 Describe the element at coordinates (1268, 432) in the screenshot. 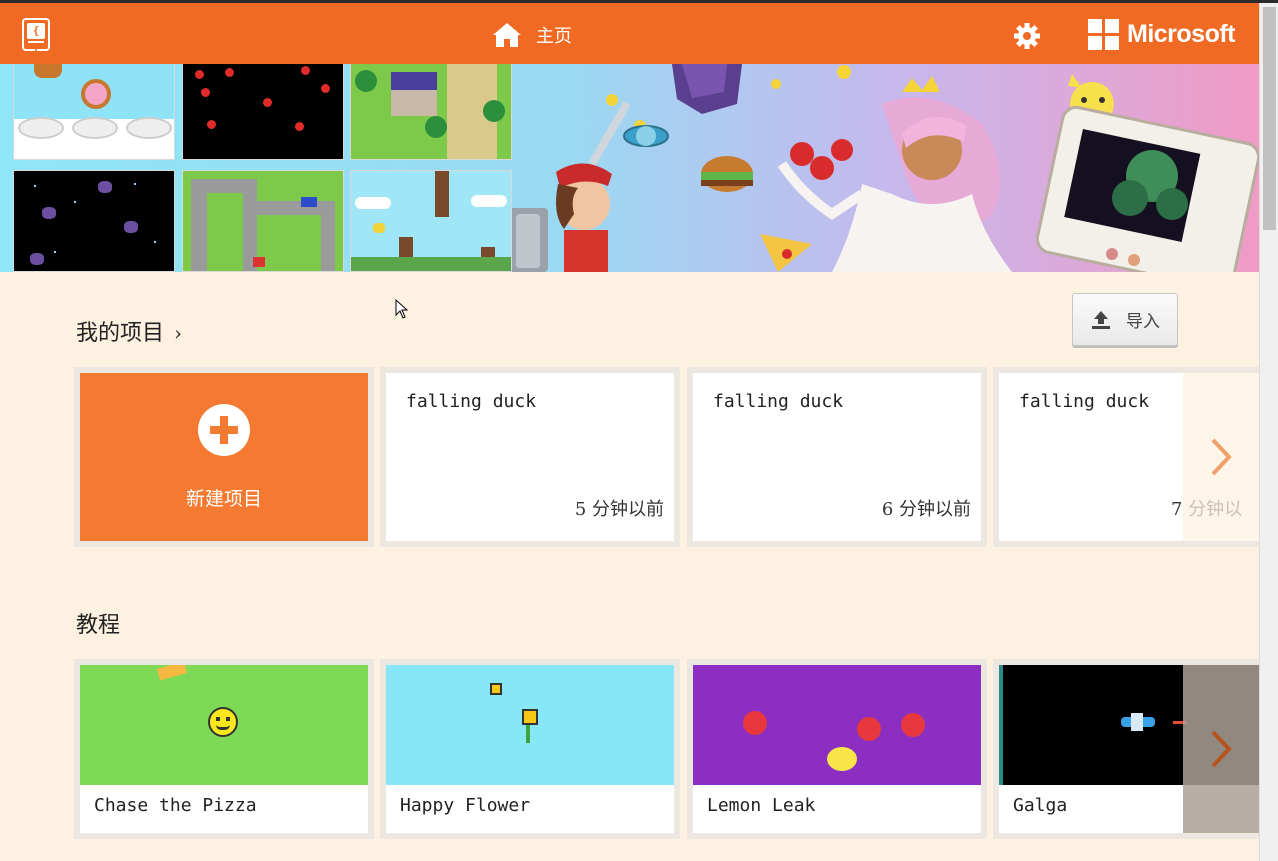

I see `vertical-scrollbar` at that location.